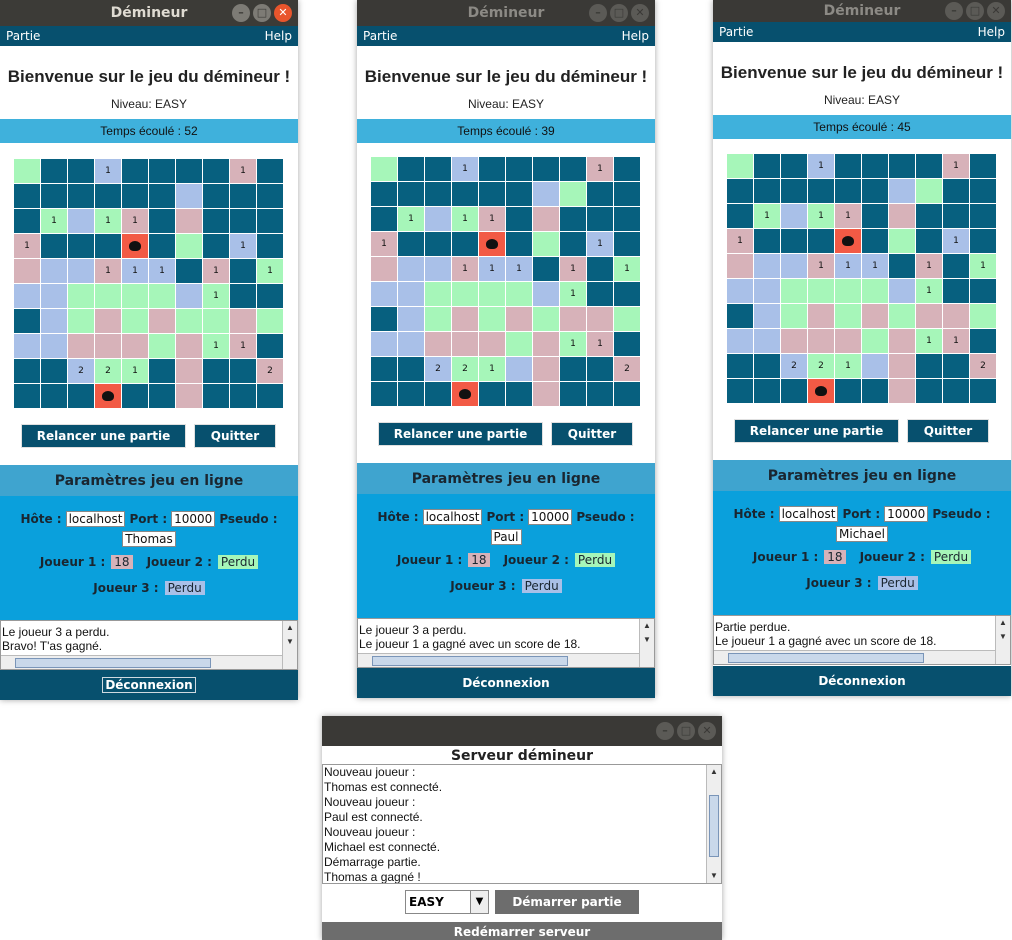  Describe the element at coordinates (522, 931) in the screenshot. I see `restart-server-button: Redémarrer serveur` at that location.